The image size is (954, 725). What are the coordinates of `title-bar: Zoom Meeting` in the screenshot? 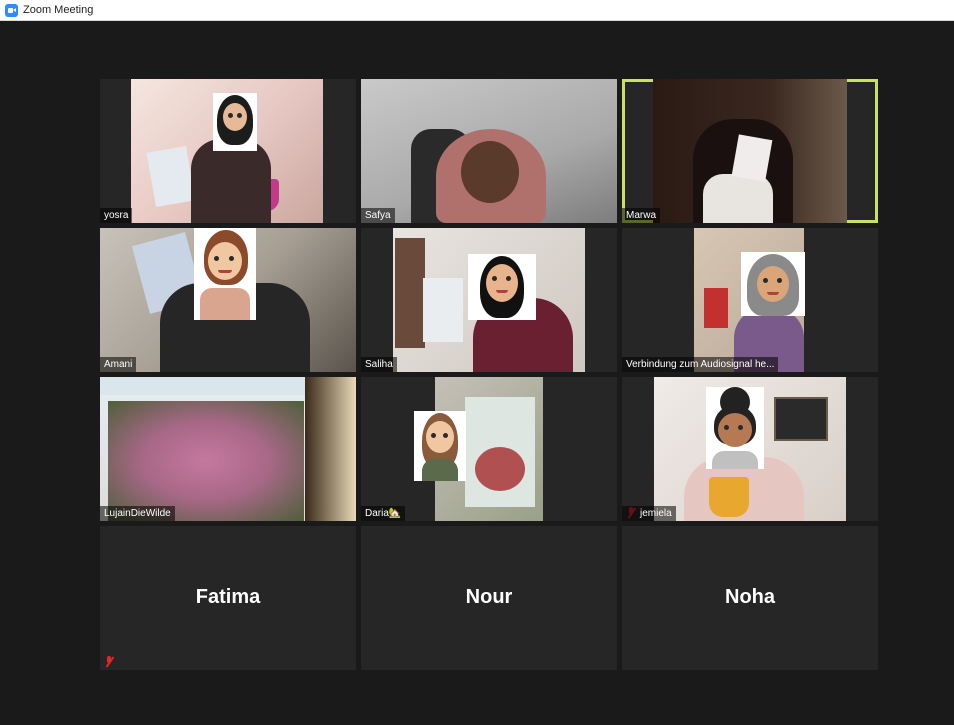 It's located at (477, 10).